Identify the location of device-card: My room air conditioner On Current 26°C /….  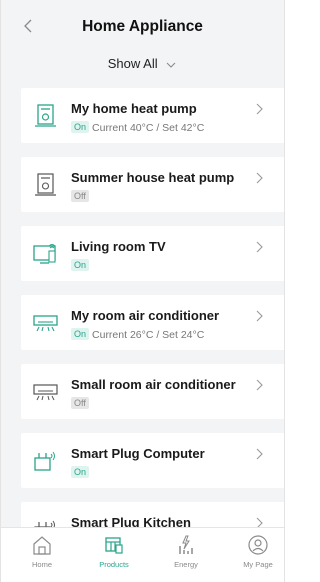
(152, 322).